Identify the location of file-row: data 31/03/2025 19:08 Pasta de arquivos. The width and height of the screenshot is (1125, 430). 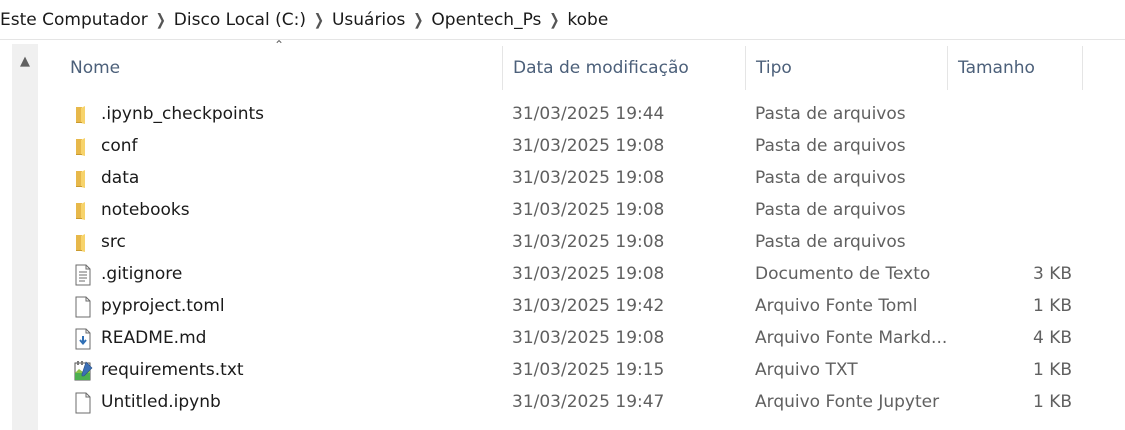
(575, 179).